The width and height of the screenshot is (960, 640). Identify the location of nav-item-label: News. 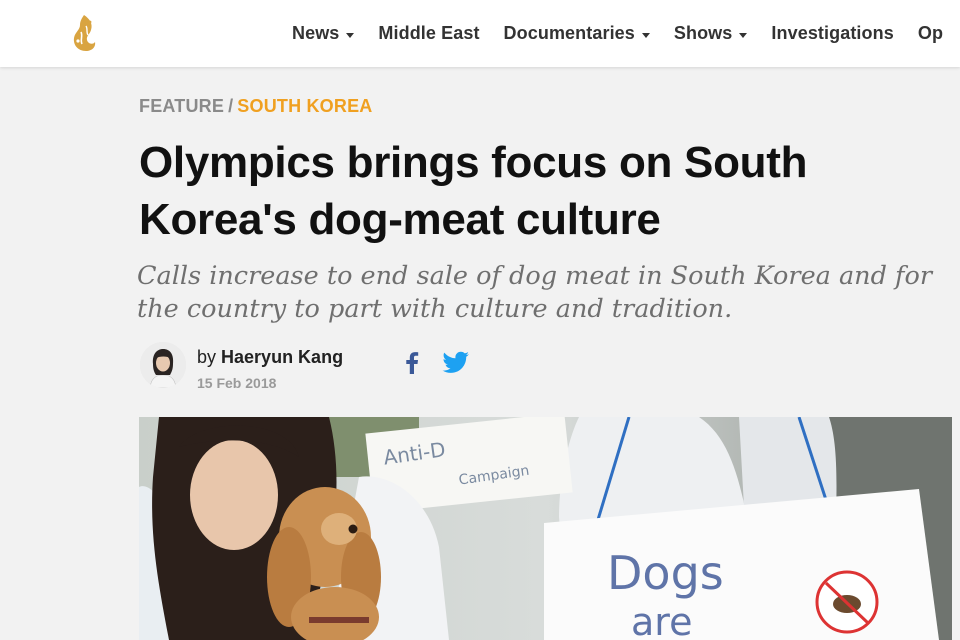
(316, 33).